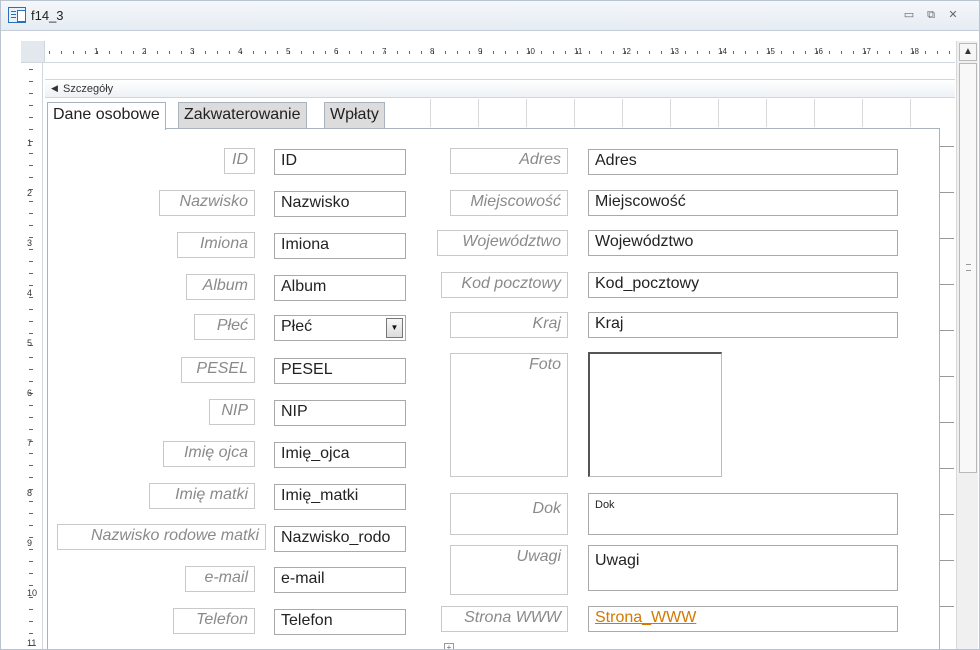 The height and width of the screenshot is (650, 980). I want to click on label-adres: Adres, so click(509, 161).